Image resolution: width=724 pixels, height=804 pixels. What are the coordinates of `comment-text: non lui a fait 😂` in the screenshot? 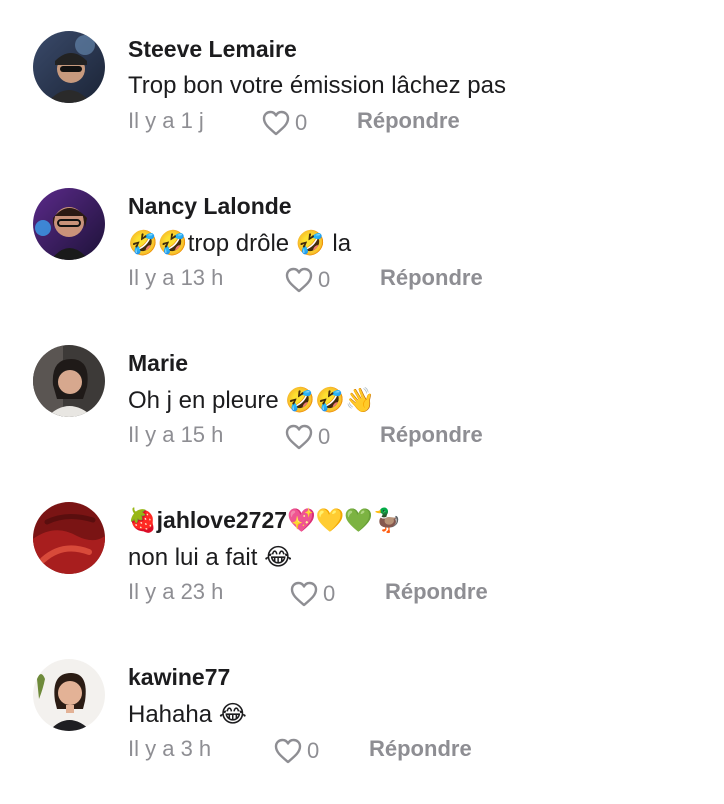 It's located at (210, 557).